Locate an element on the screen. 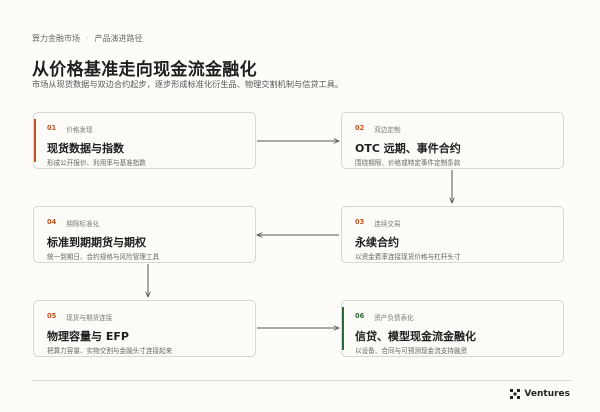 The height and width of the screenshot is (412, 600). step-category: 现货与期货连接 is located at coordinates (89, 318).